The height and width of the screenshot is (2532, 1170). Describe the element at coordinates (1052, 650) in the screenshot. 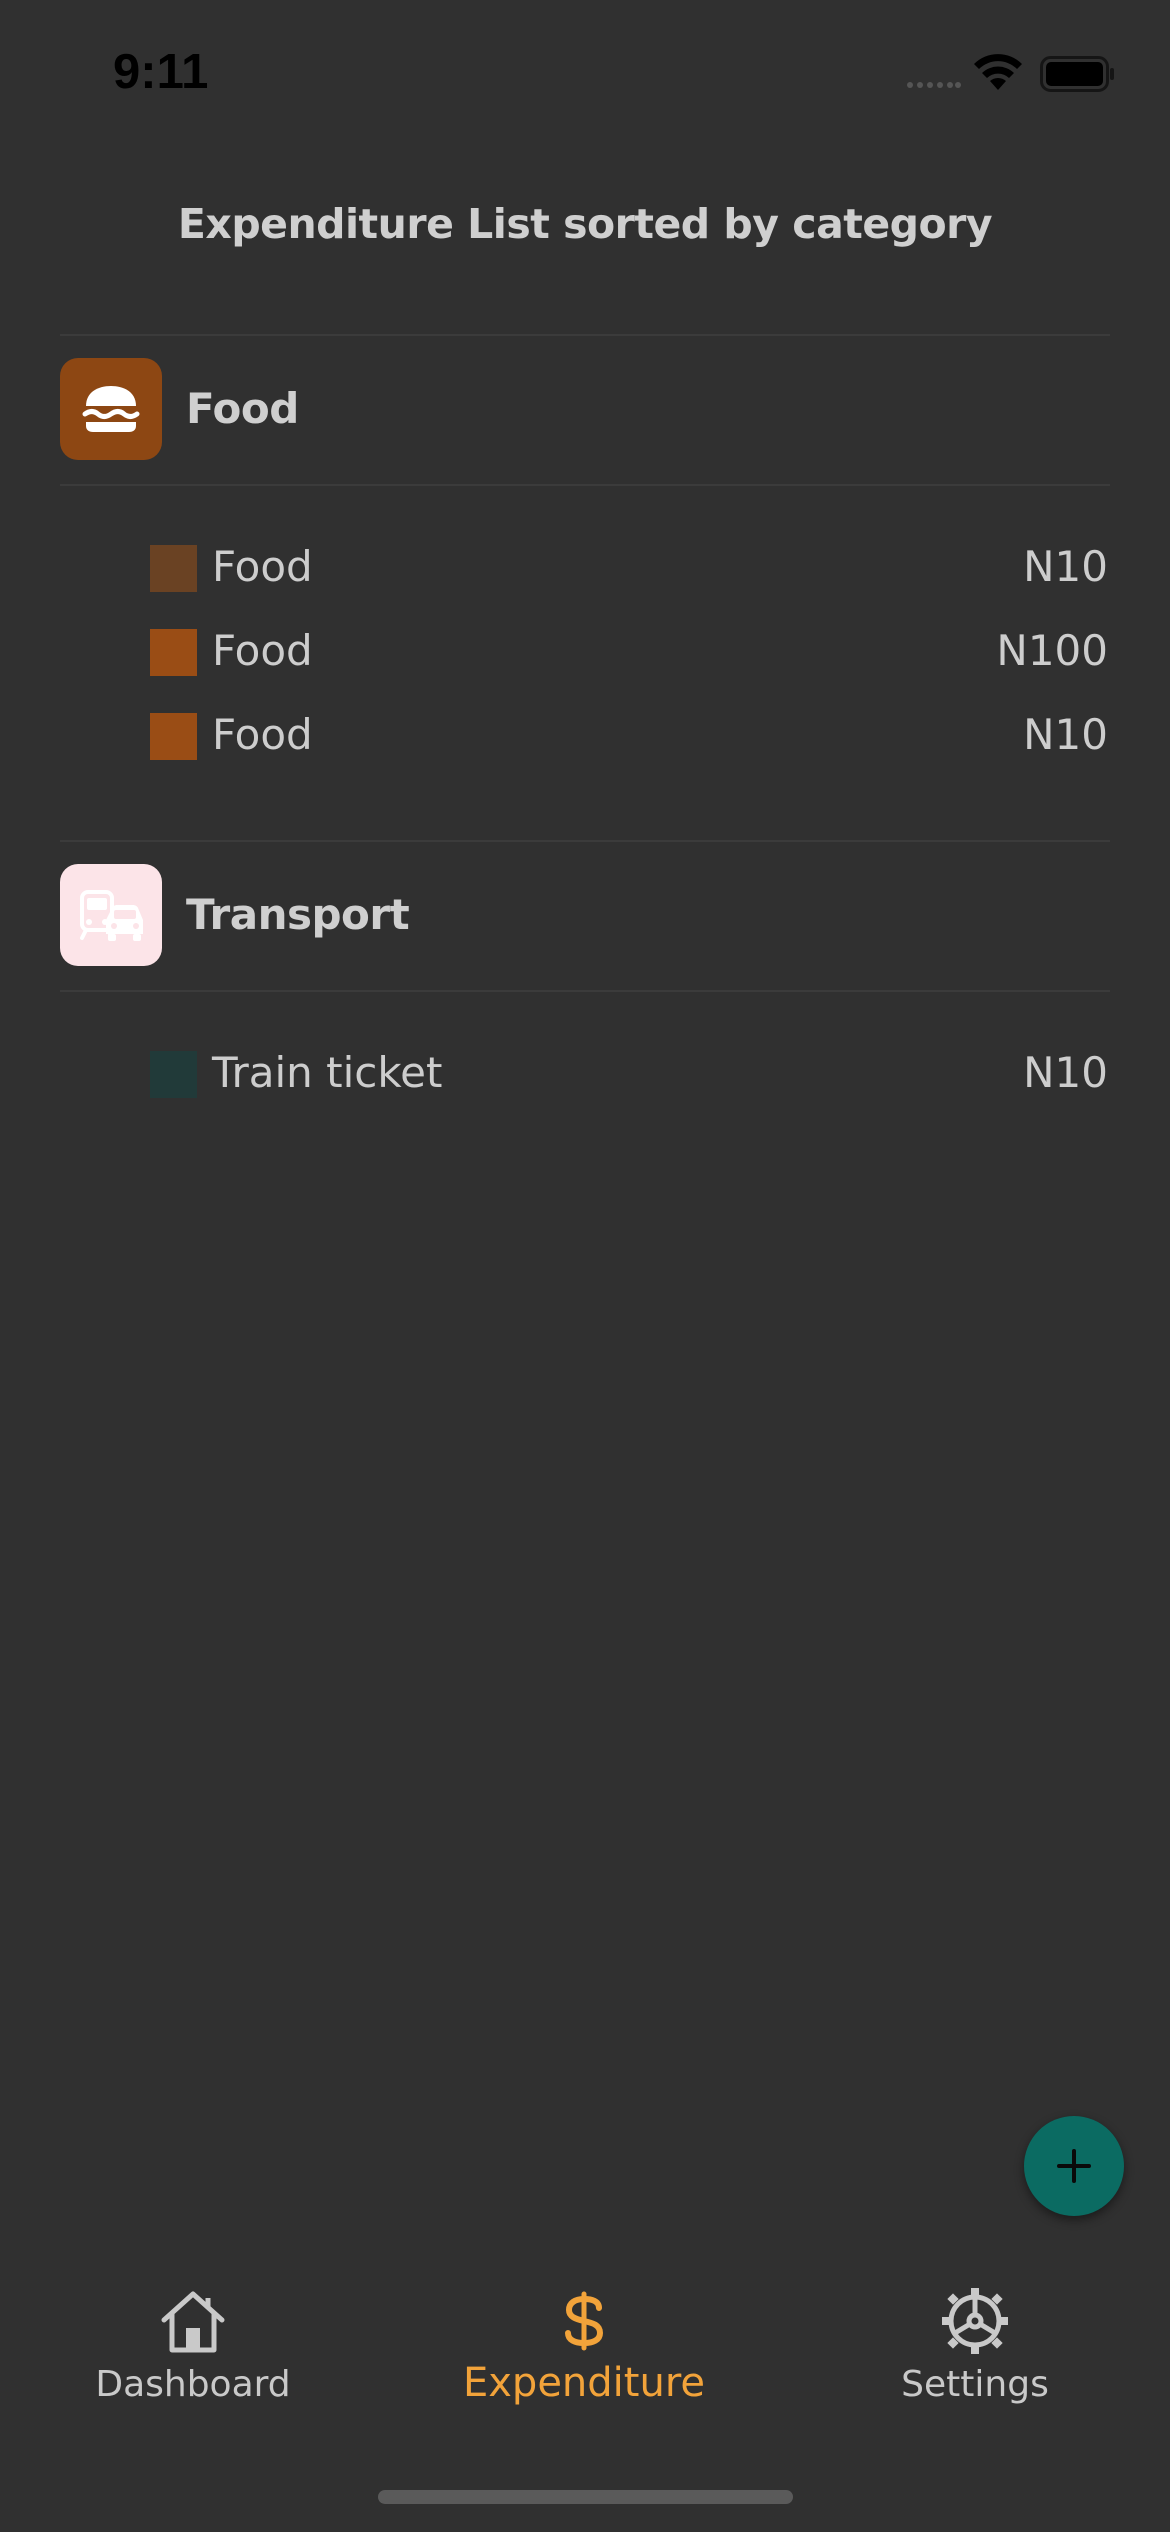

I see `item-amount: N100` at that location.